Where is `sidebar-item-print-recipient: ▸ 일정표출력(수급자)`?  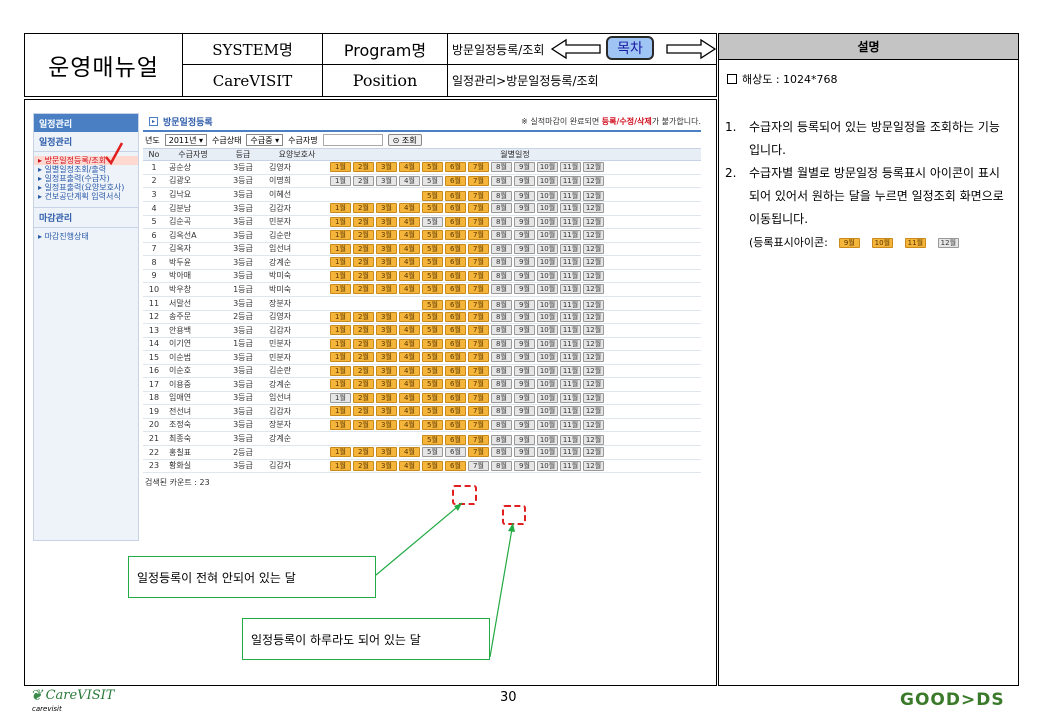
sidebar-item-print-recipient: ▸ 일정표출력(수급자) is located at coordinates (86, 178).